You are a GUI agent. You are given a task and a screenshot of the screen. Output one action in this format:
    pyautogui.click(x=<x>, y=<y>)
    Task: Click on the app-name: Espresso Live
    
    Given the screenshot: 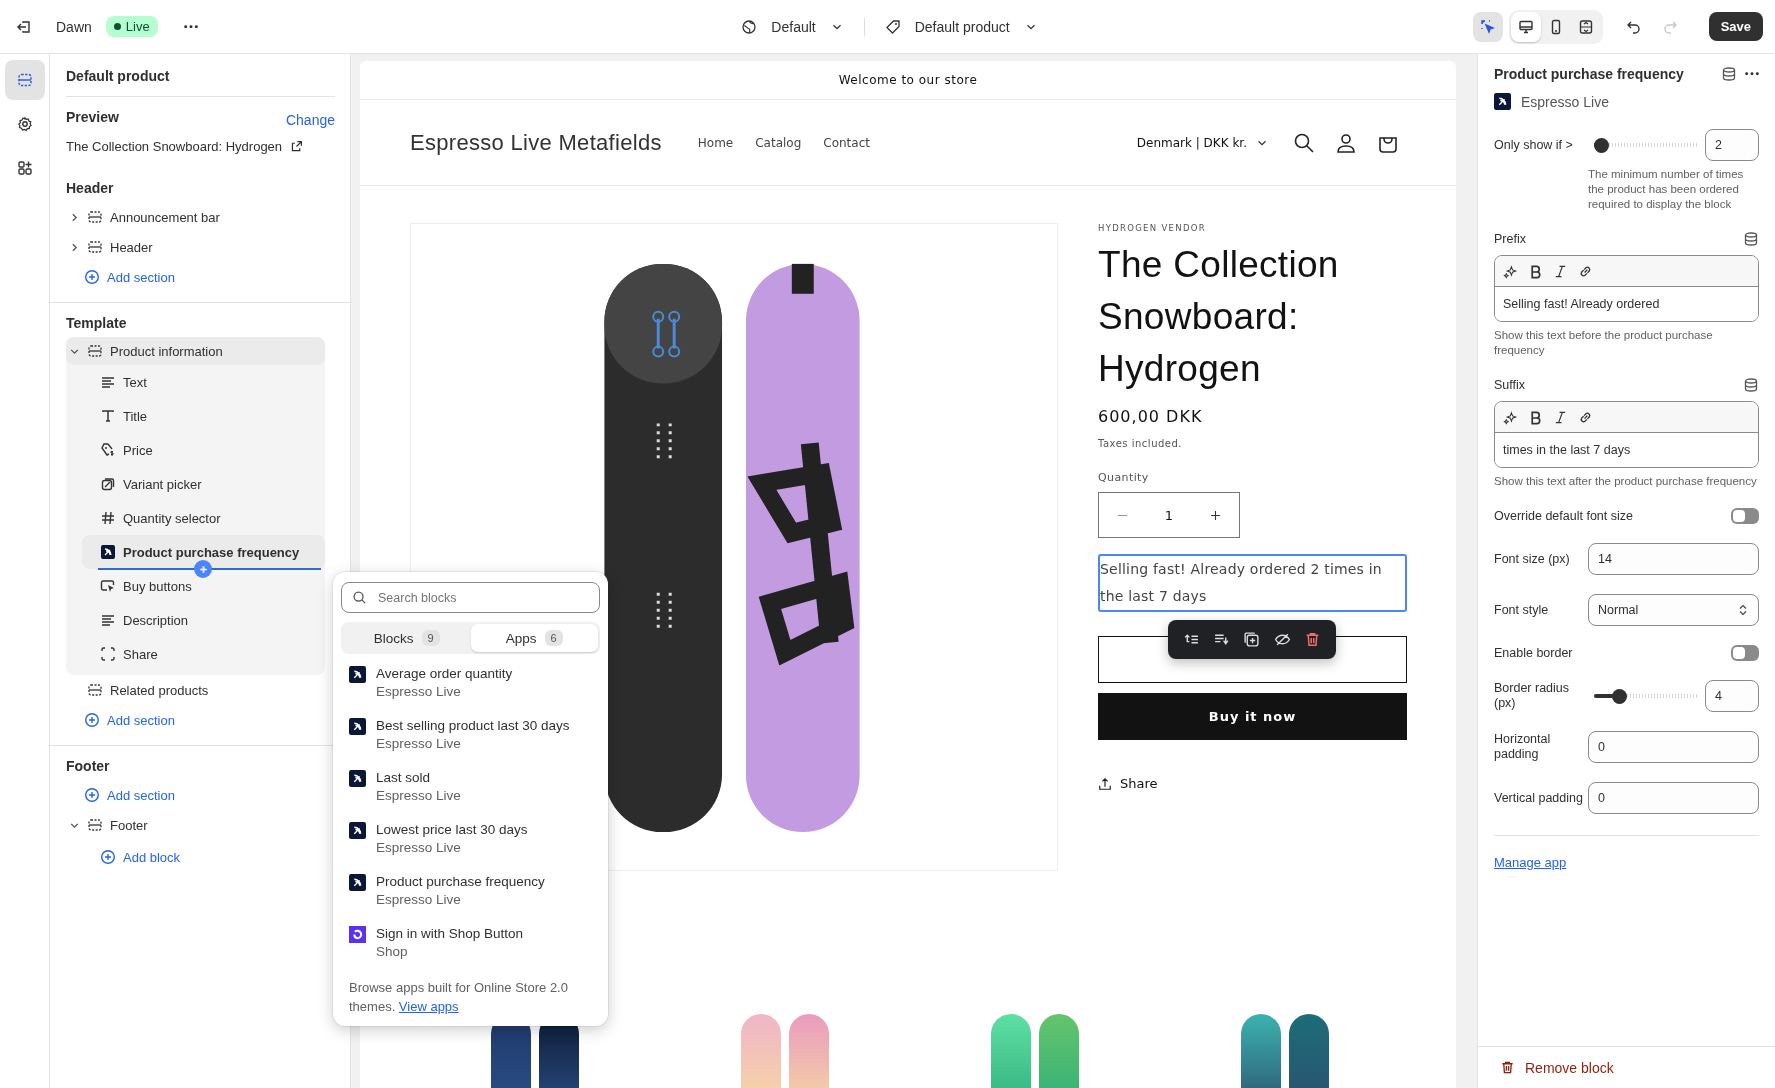 What is the action you would take?
    pyautogui.click(x=1565, y=101)
    